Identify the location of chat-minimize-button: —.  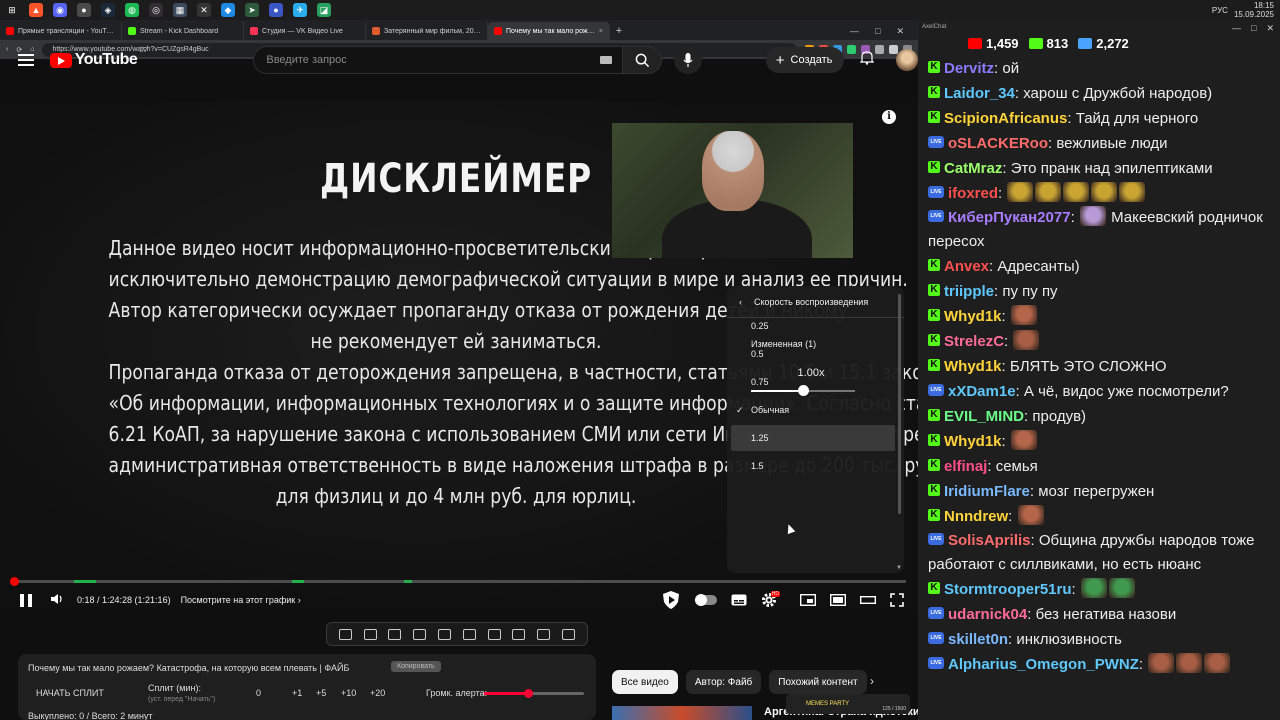
(1236, 28).